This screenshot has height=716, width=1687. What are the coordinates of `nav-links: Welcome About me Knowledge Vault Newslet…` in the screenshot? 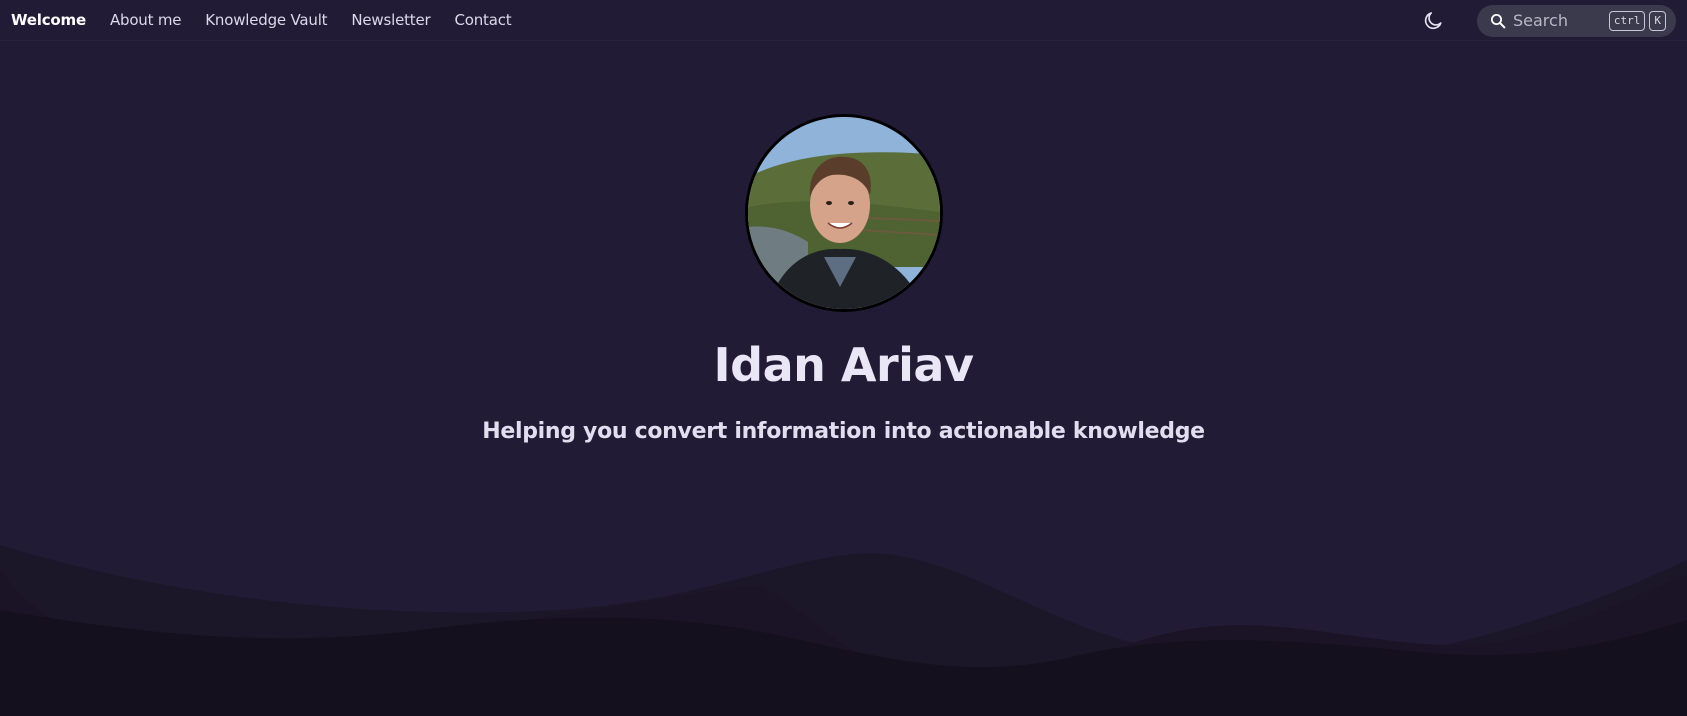 It's located at (273, 20).